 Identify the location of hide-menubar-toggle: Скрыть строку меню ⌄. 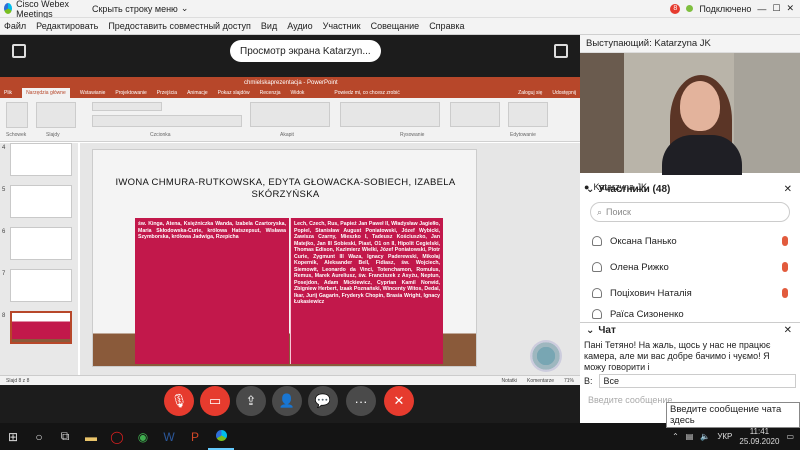
(140, 8).